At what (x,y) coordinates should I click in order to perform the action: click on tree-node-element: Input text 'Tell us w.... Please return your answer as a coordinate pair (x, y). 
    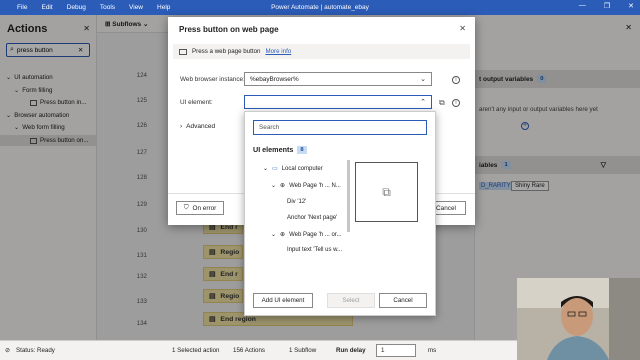
    Looking at the image, I should click on (314, 250).